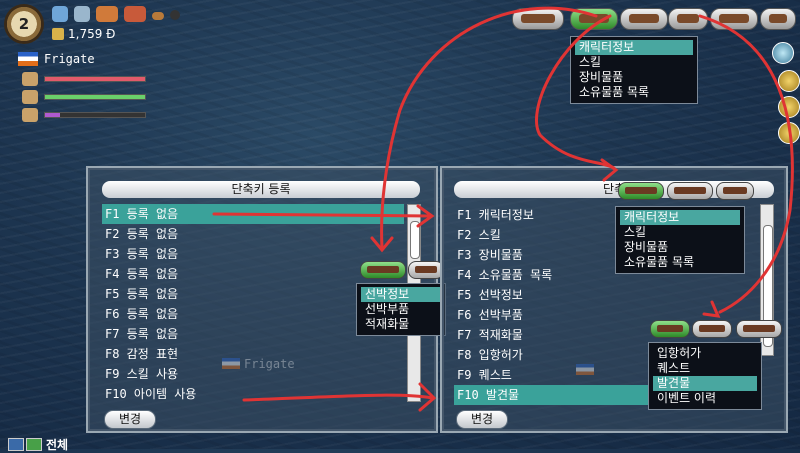 The height and width of the screenshot is (453, 800). I want to click on ship-status: Frigate, so click(56, 59).